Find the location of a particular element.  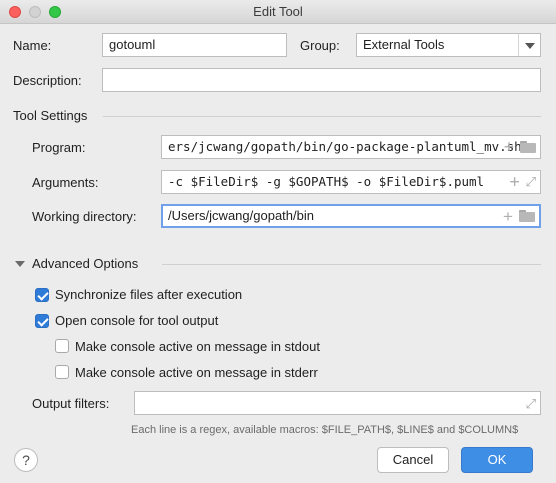

name-label: Name: is located at coordinates (32, 45).